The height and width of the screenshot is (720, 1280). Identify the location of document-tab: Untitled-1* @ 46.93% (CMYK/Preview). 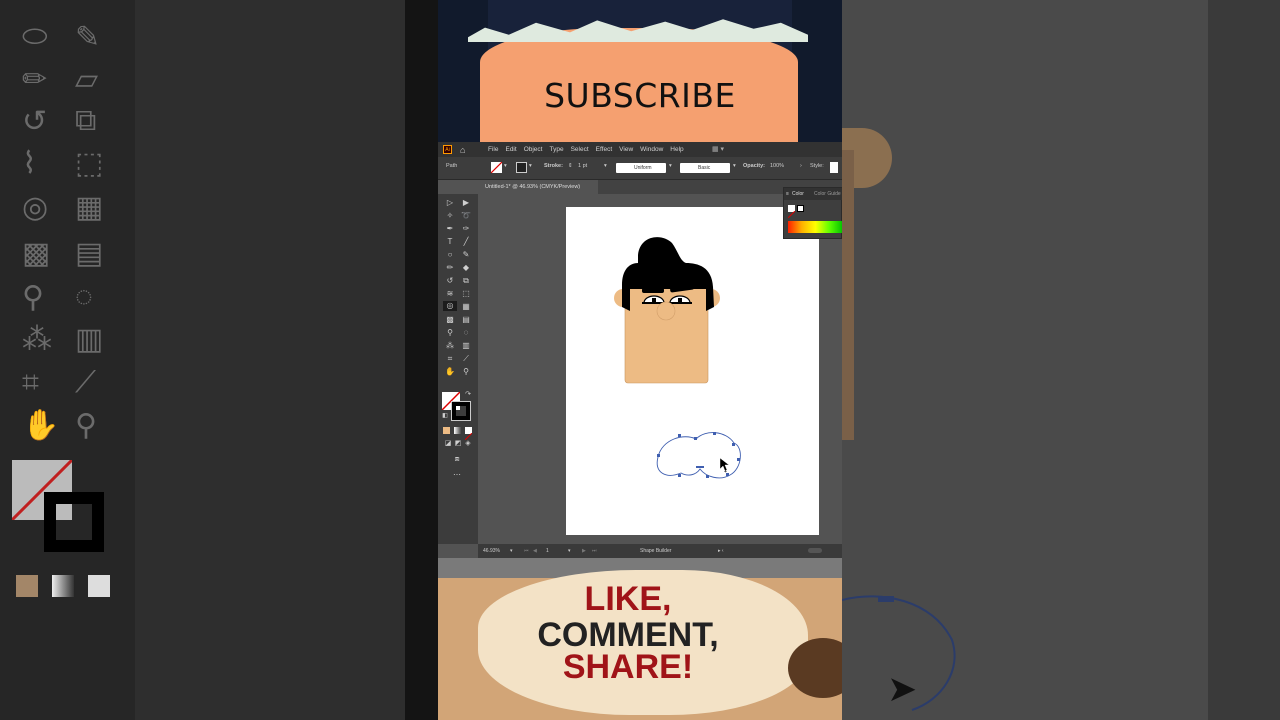
(538, 187).